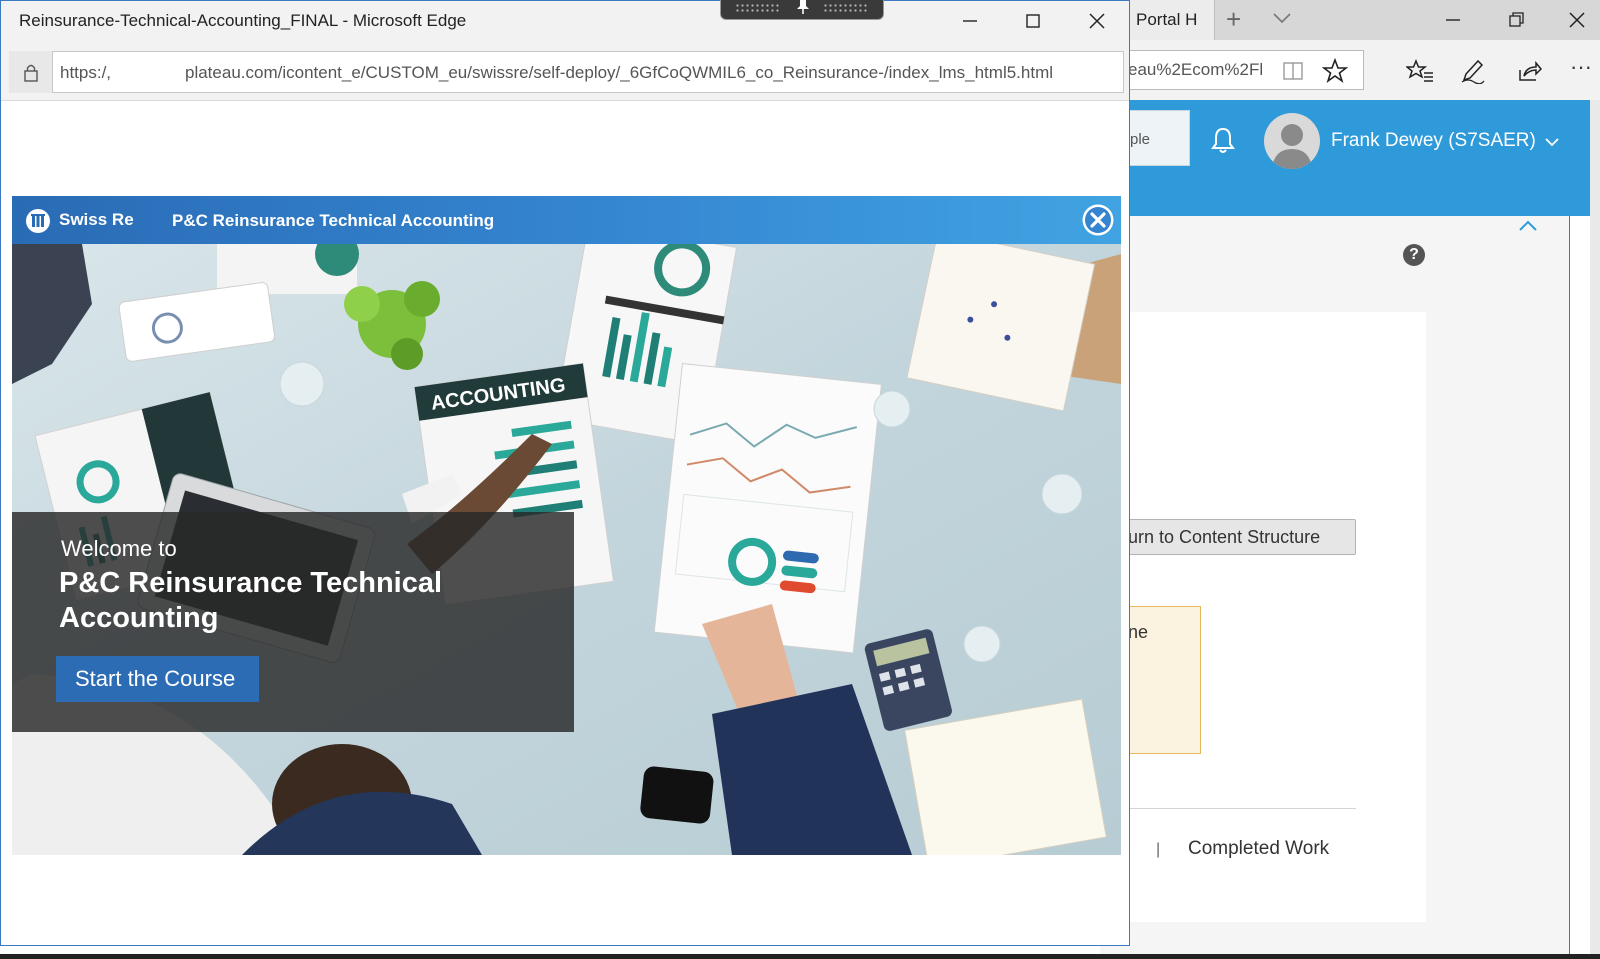 This screenshot has height=959, width=1600. Describe the element at coordinates (1292, 146) in the screenshot. I see `avatar-silhouette-icon` at that location.